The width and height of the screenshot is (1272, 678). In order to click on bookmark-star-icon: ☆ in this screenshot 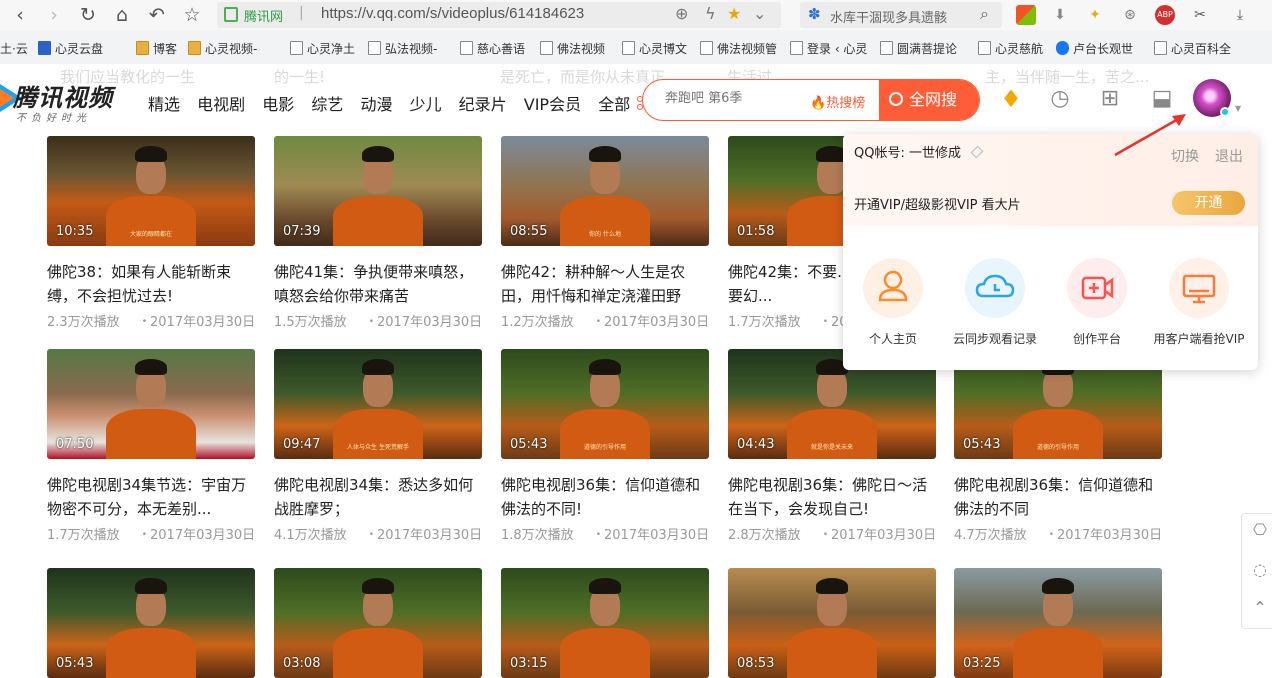, I will do `click(192, 15)`.